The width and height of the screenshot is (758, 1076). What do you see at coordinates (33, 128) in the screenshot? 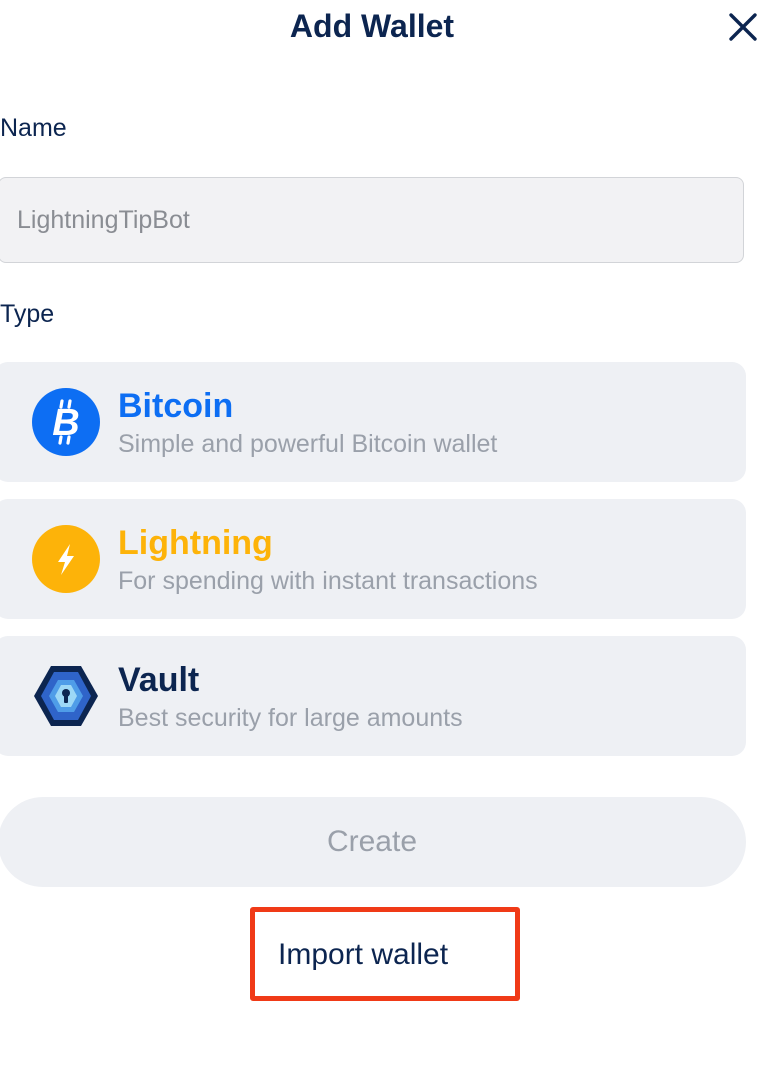
I see `name-label: Name` at bounding box center [33, 128].